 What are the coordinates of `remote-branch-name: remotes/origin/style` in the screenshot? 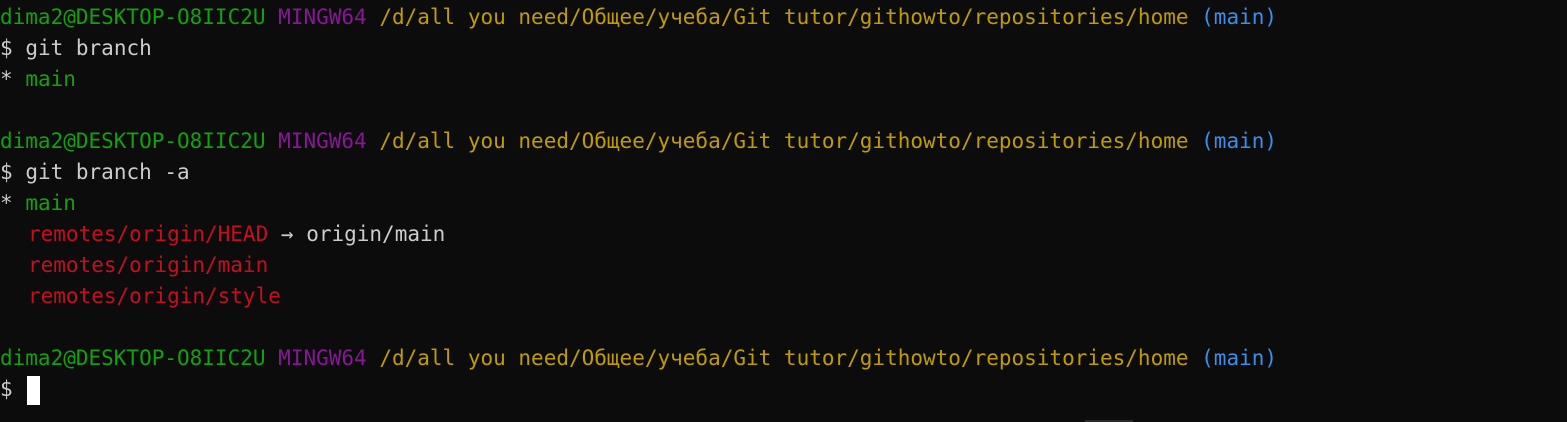 It's located at (154, 296).